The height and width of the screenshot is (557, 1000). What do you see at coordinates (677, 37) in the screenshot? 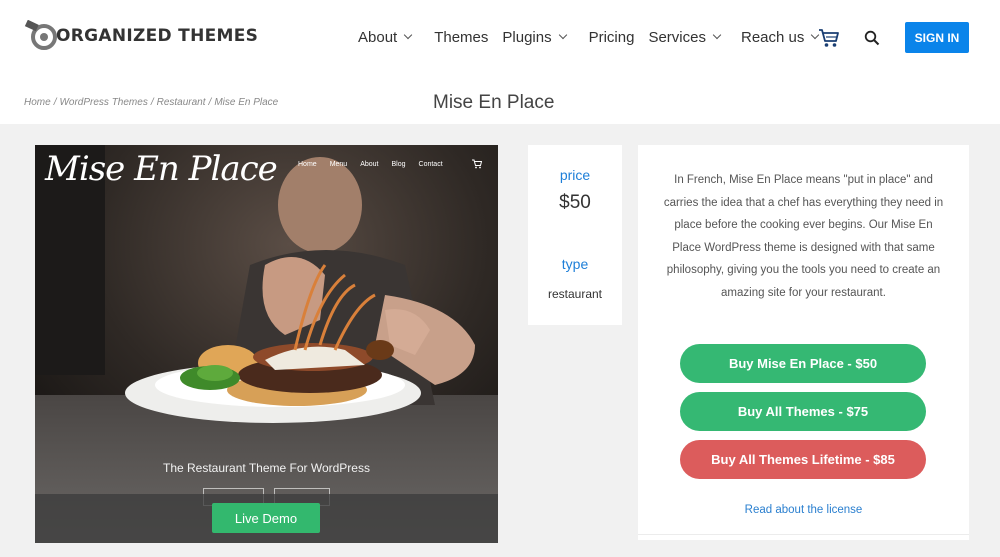
I see `nav-services-label: Services` at bounding box center [677, 37].